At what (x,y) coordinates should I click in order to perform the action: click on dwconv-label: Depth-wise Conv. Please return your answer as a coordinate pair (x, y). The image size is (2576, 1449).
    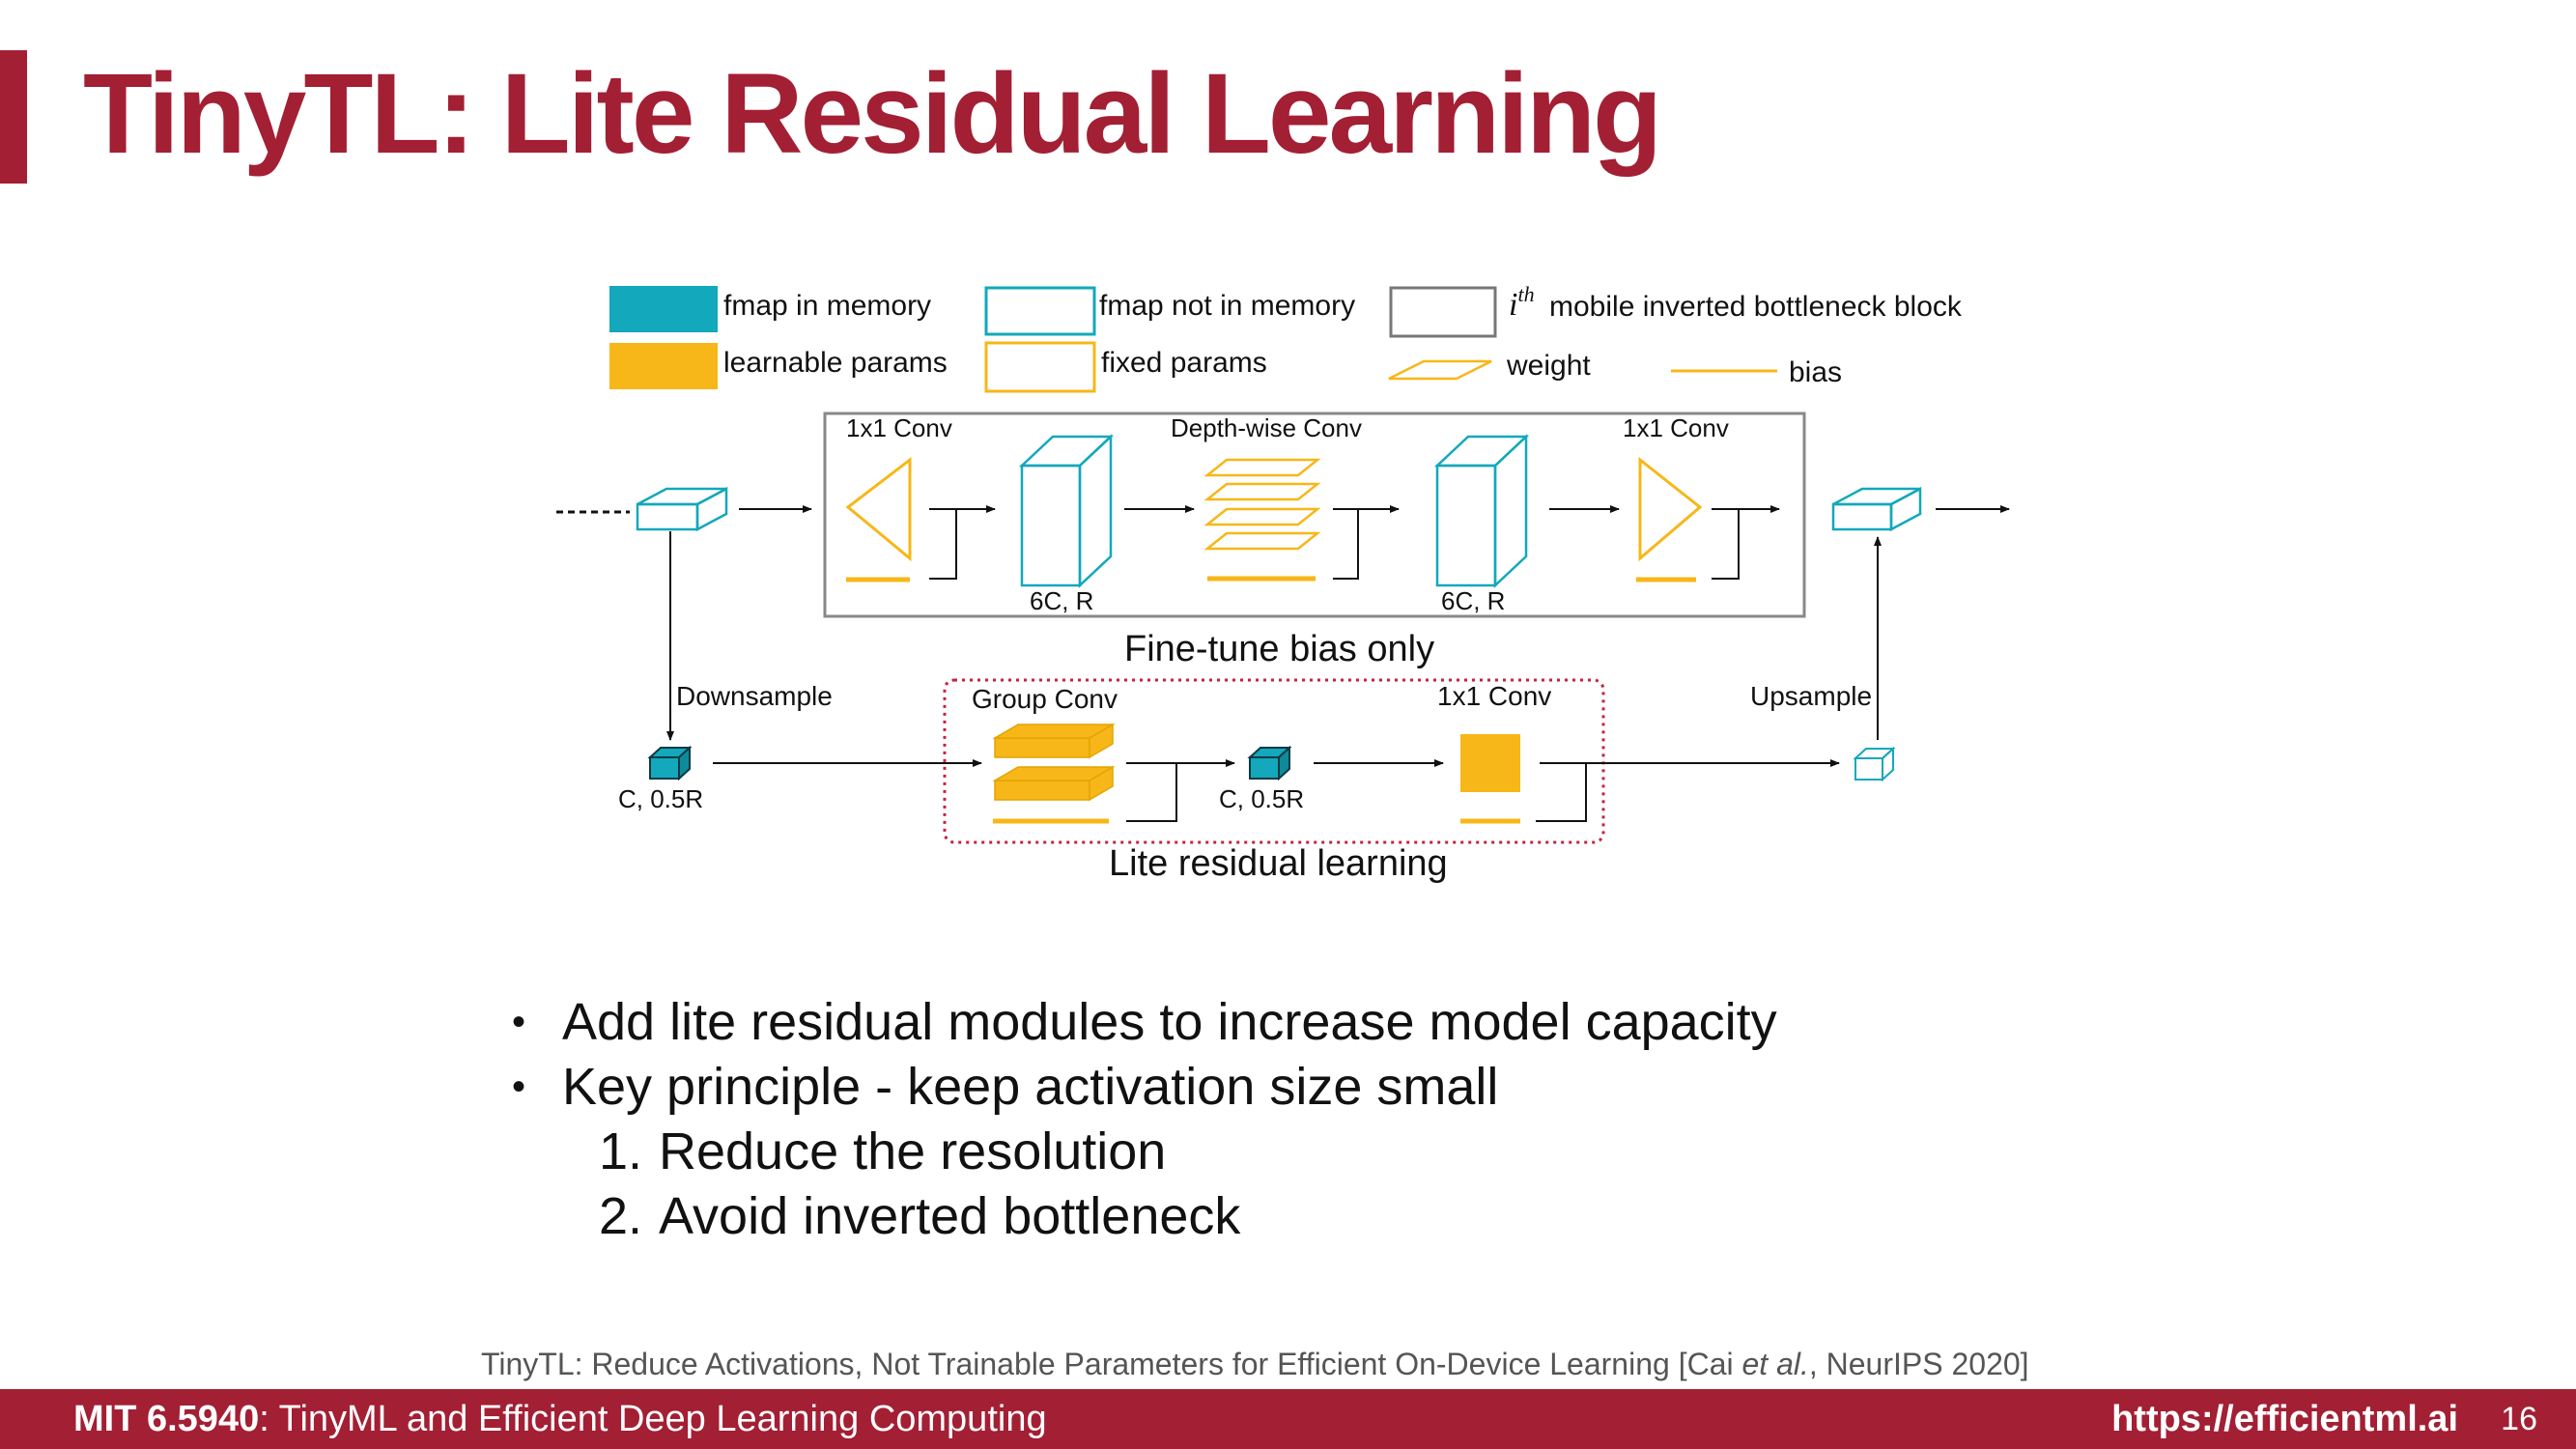
    Looking at the image, I should click on (1266, 427).